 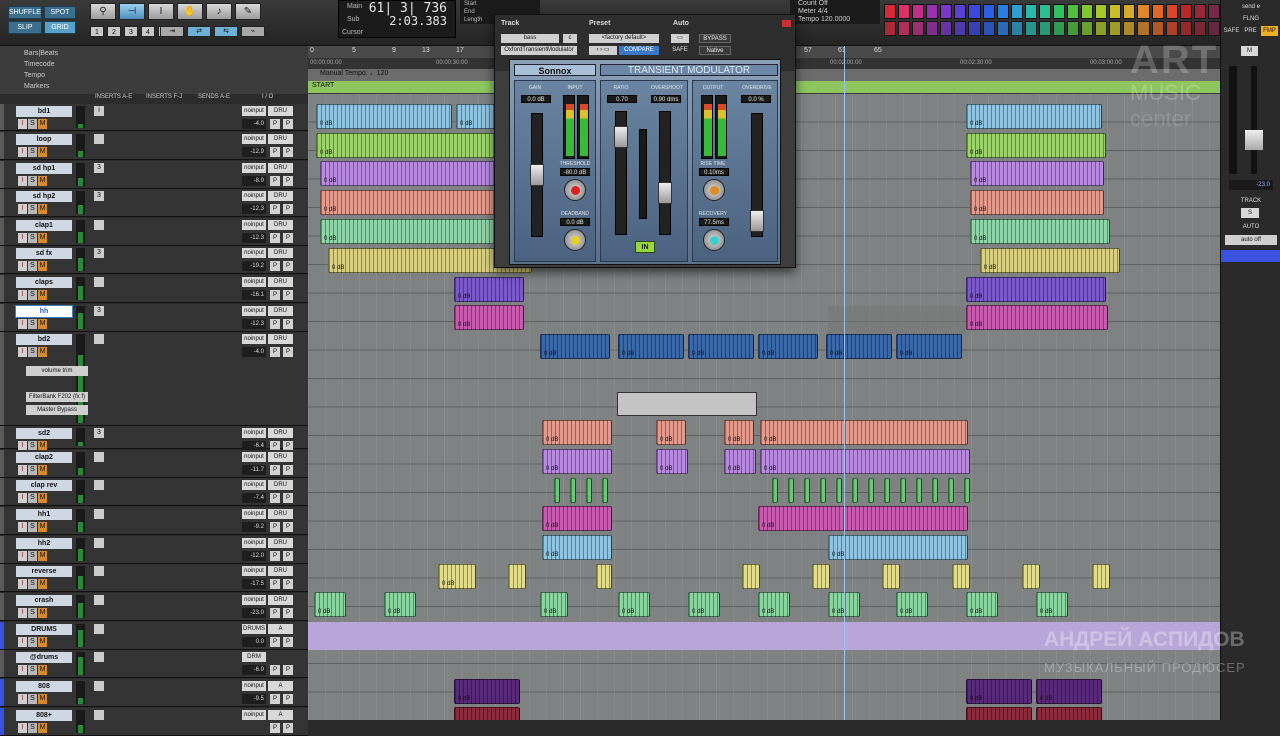 What do you see at coordinates (835, 4) in the screenshot?
I see `count-off-label: Count Off` at bounding box center [835, 4].